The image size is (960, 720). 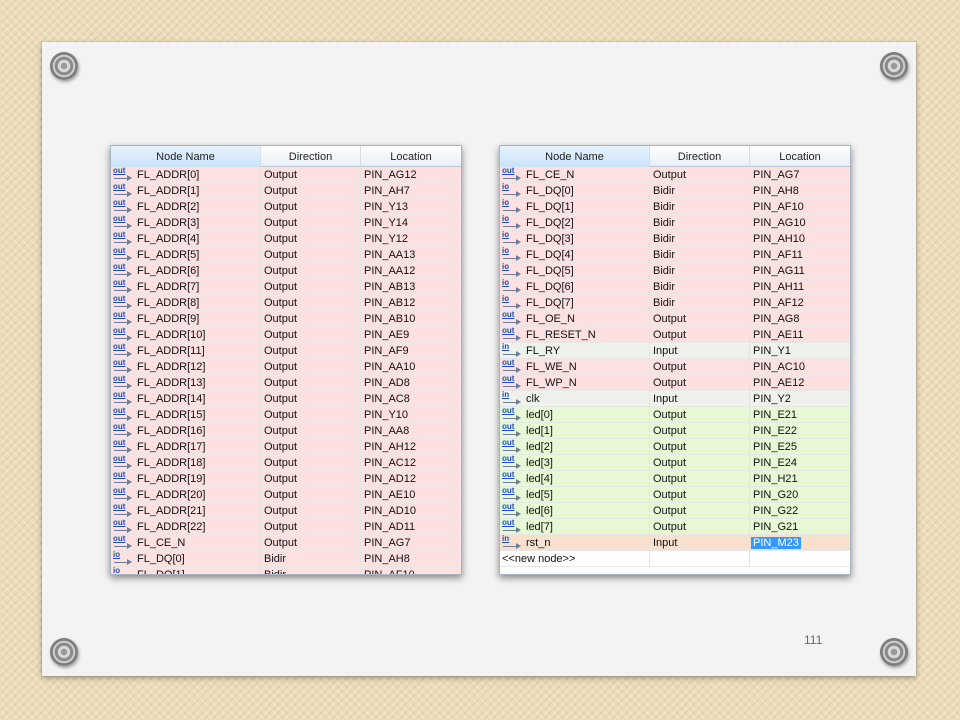 I want to click on location-cell: PIN_AC10, so click(x=800, y=367).